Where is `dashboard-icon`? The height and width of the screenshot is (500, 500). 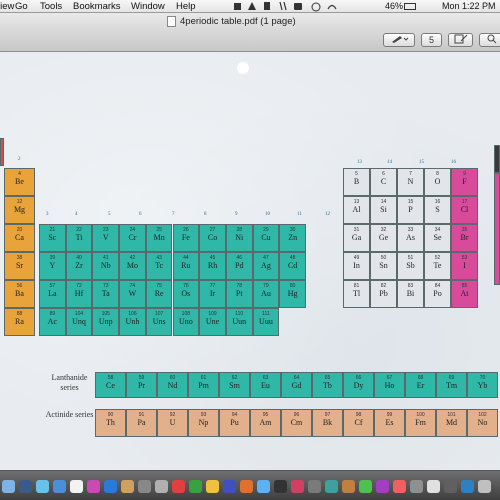 dashboard-icon is located at coordinates (25, 486).